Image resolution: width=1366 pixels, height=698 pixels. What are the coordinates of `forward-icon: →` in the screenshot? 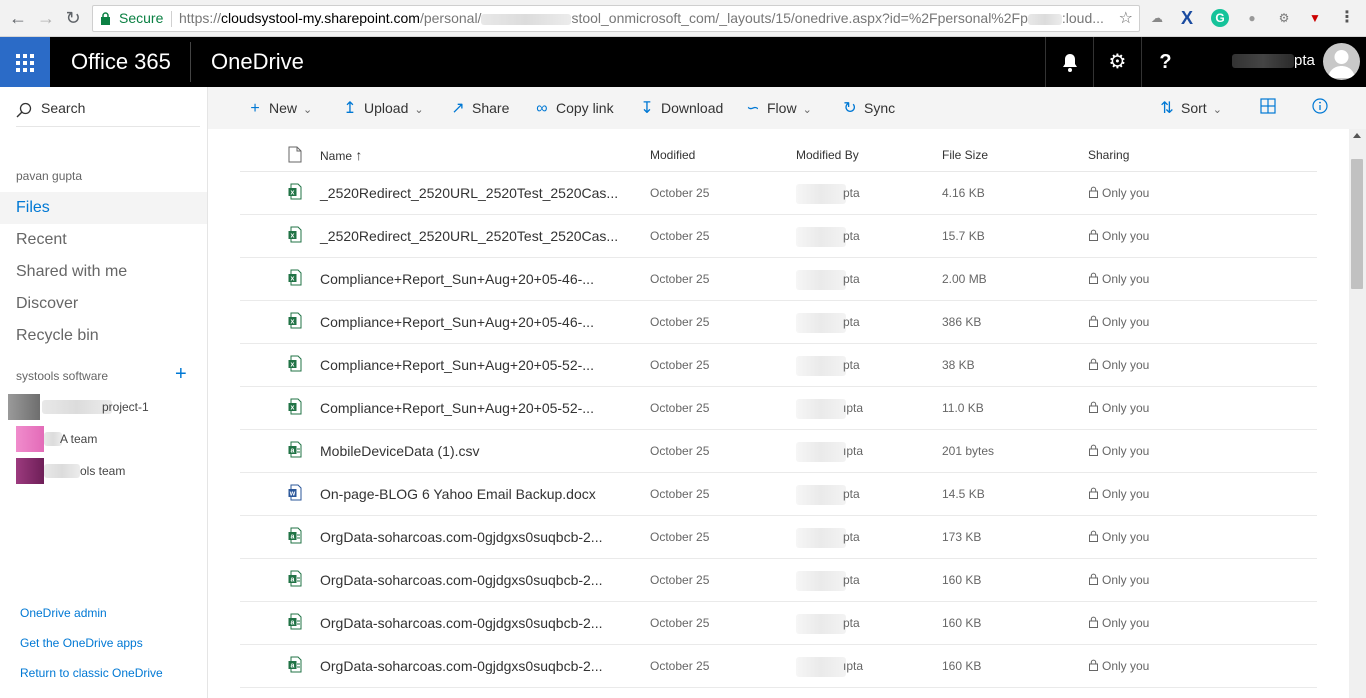 It's located at (46, 18).